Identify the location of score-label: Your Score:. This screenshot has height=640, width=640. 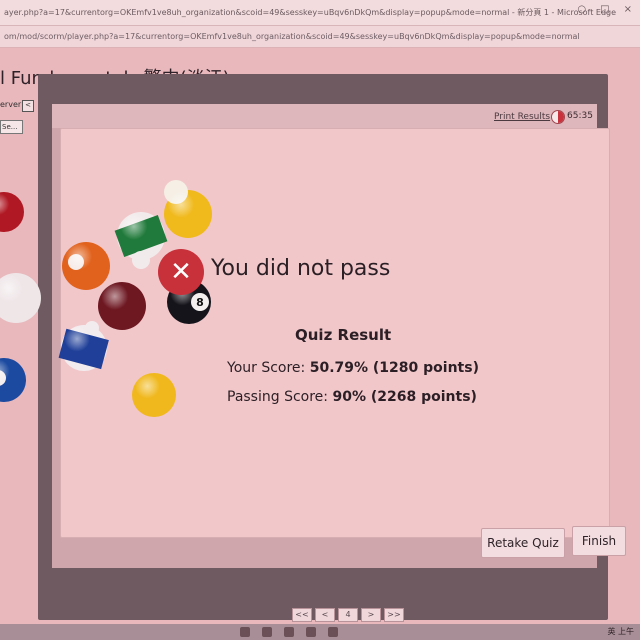
(268, 368).